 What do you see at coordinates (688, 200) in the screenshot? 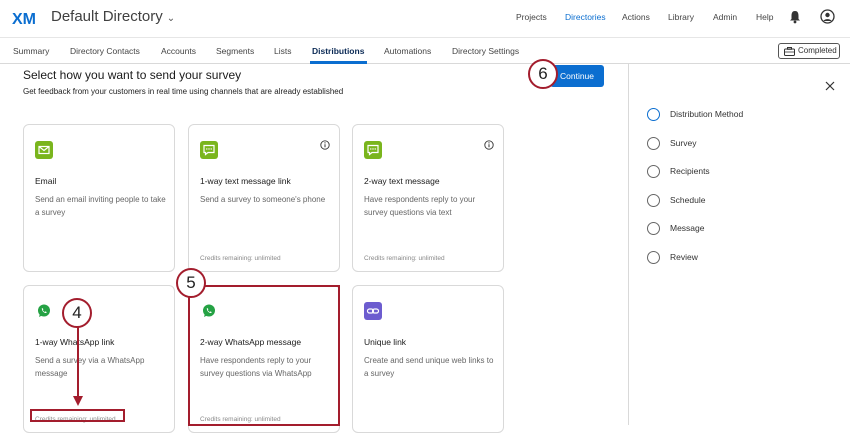
I see `step-label: Schedule` at bounding box center [688, 200].